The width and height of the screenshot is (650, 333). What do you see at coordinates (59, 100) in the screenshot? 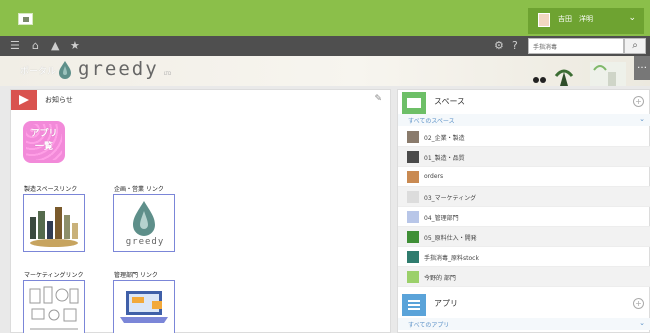
I see `notice-title: お知らせ` at bounding box center [59, 100].